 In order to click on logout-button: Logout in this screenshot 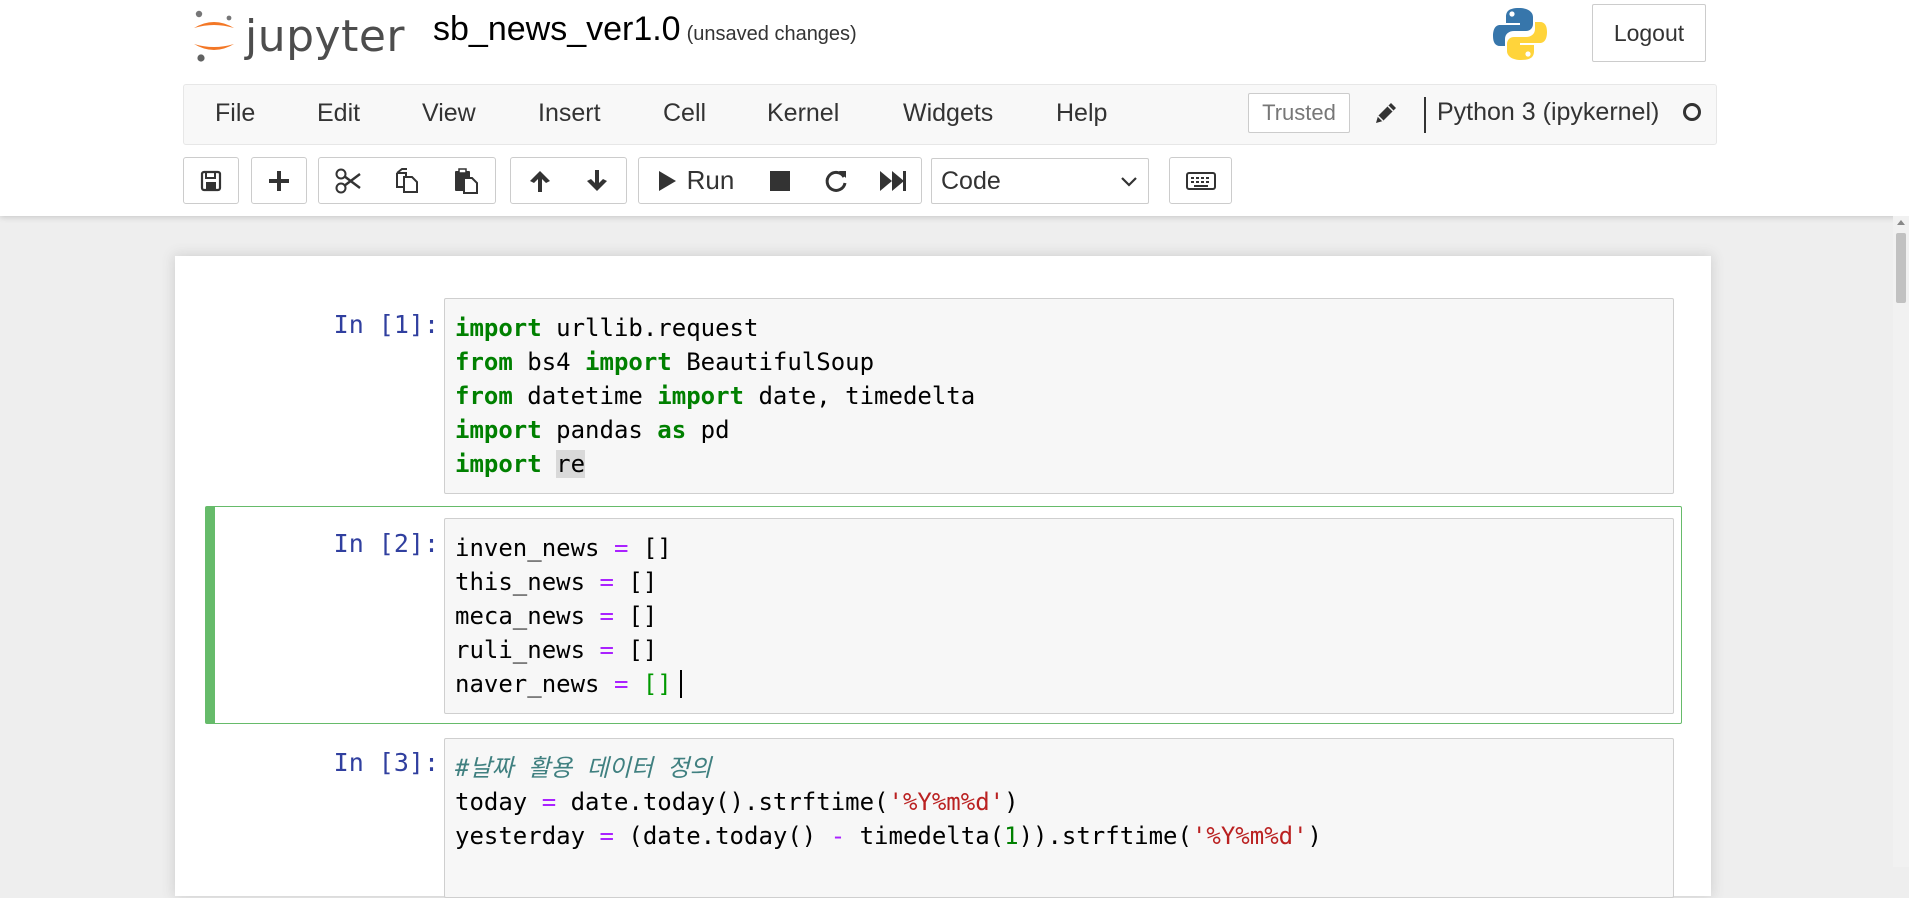, I will do `click(1649, 33)`.